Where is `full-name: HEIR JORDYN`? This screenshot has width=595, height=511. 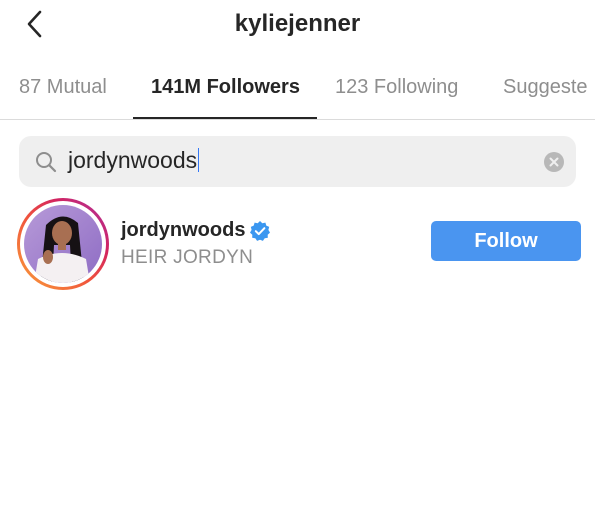 full-name: HEIR JORDYN is located at coordinates (187, 257).